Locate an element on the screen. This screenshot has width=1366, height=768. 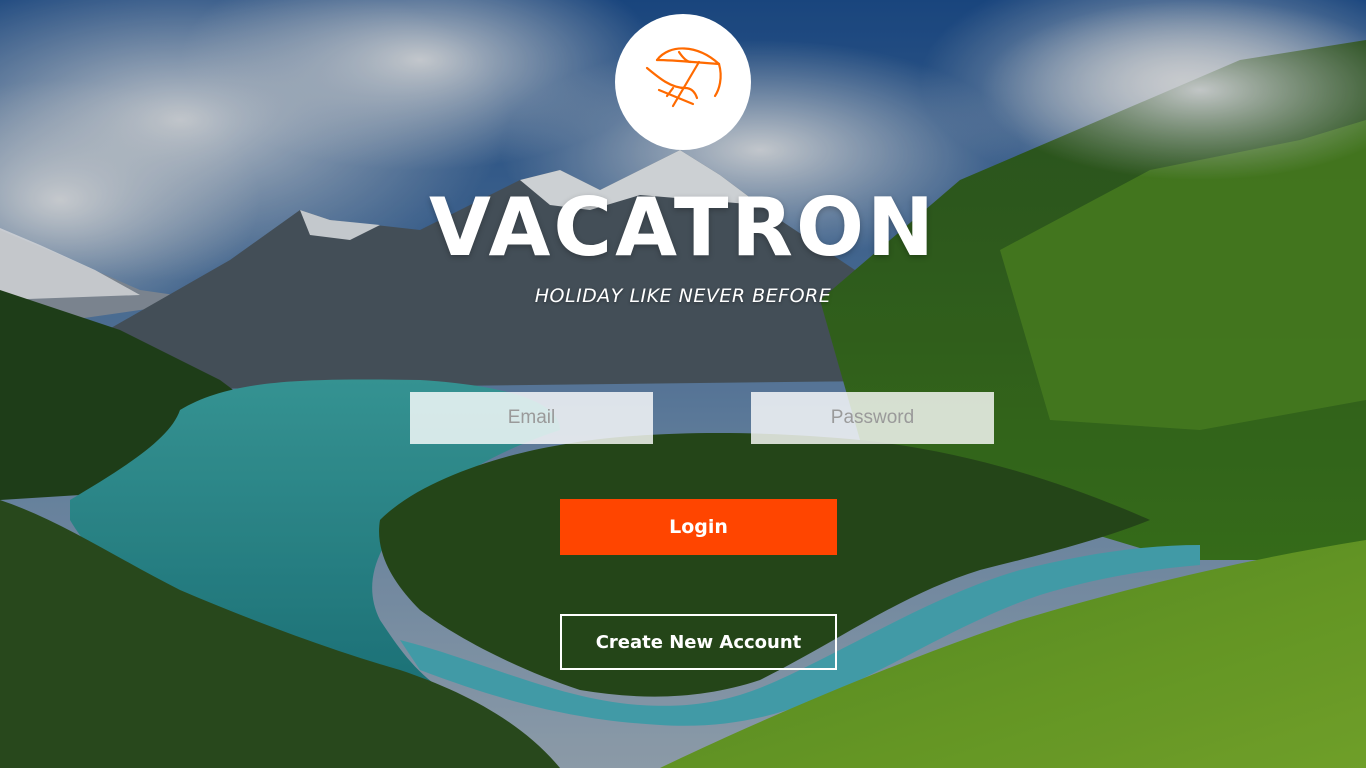
create-account-button: Create New Account is located at coordinates (698, 642).